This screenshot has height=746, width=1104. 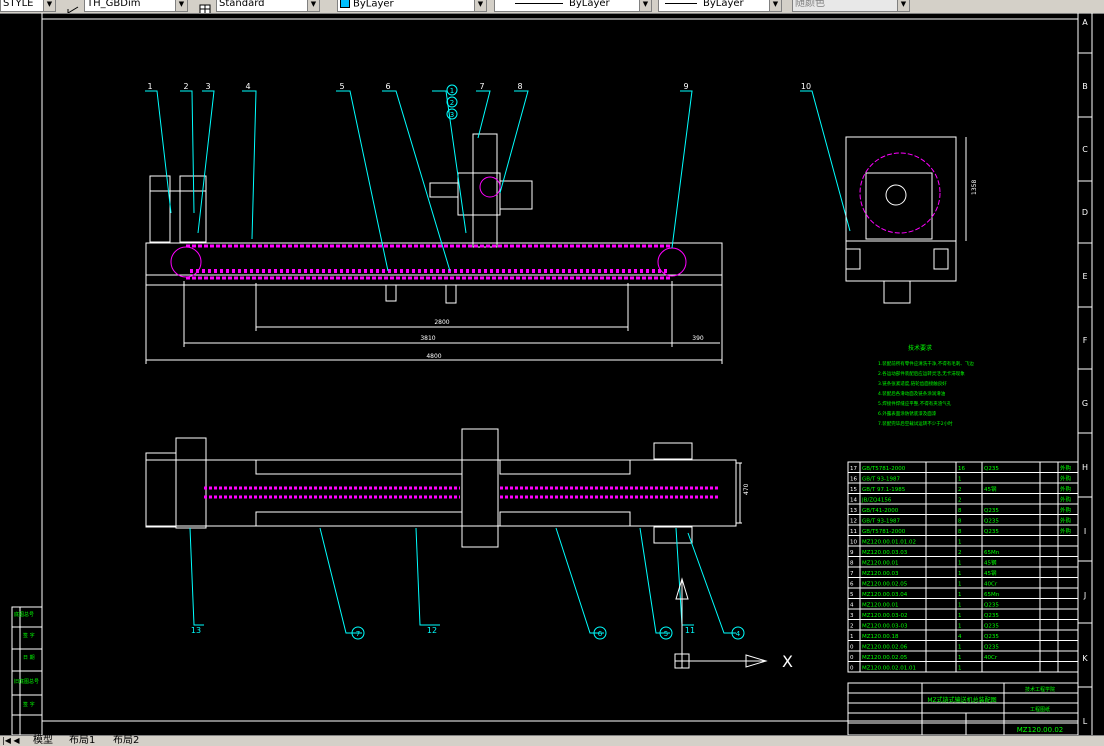 I want to click on border-row-k: K, so click(x=1085, y=658).